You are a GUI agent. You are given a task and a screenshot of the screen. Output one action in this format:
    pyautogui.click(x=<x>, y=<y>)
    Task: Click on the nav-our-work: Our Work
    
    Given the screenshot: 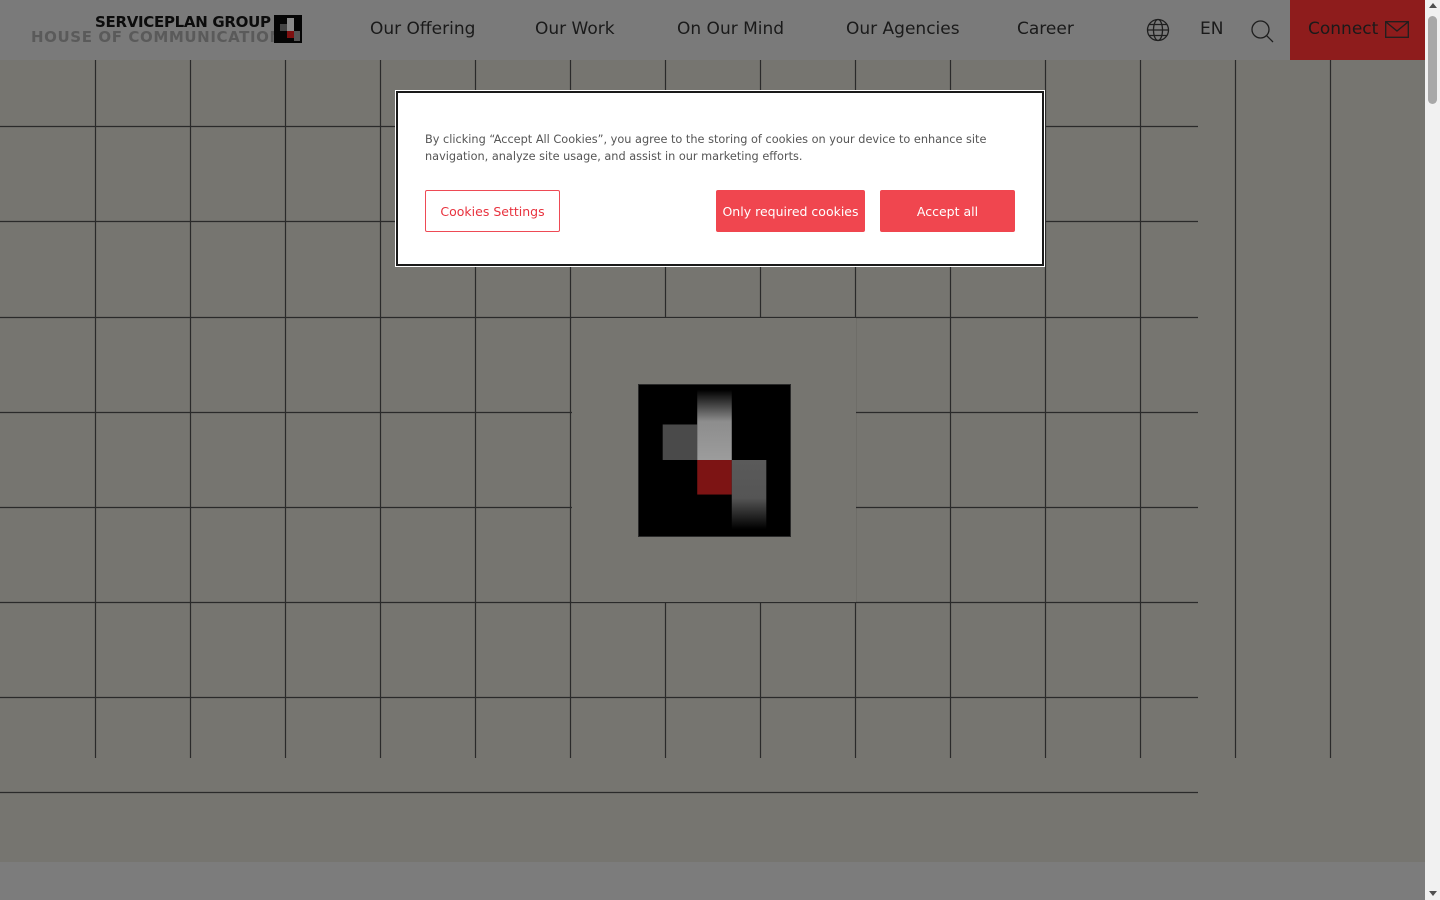 What is the action you would take?
    pyautogui.click(x=575, y=29)
    